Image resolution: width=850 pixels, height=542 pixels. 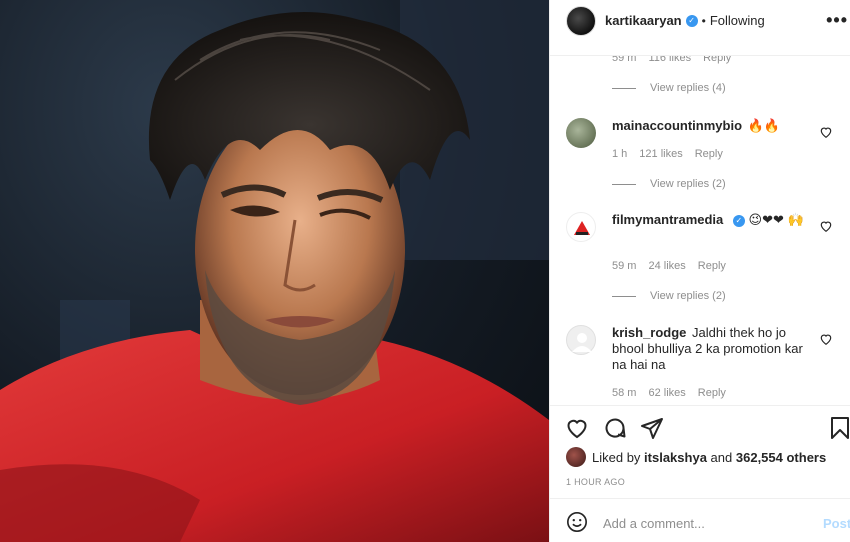 I want to click on comment-body: filmymantramedia ✓ 😉❤❤ 🙌, so click(x=712, y=220).